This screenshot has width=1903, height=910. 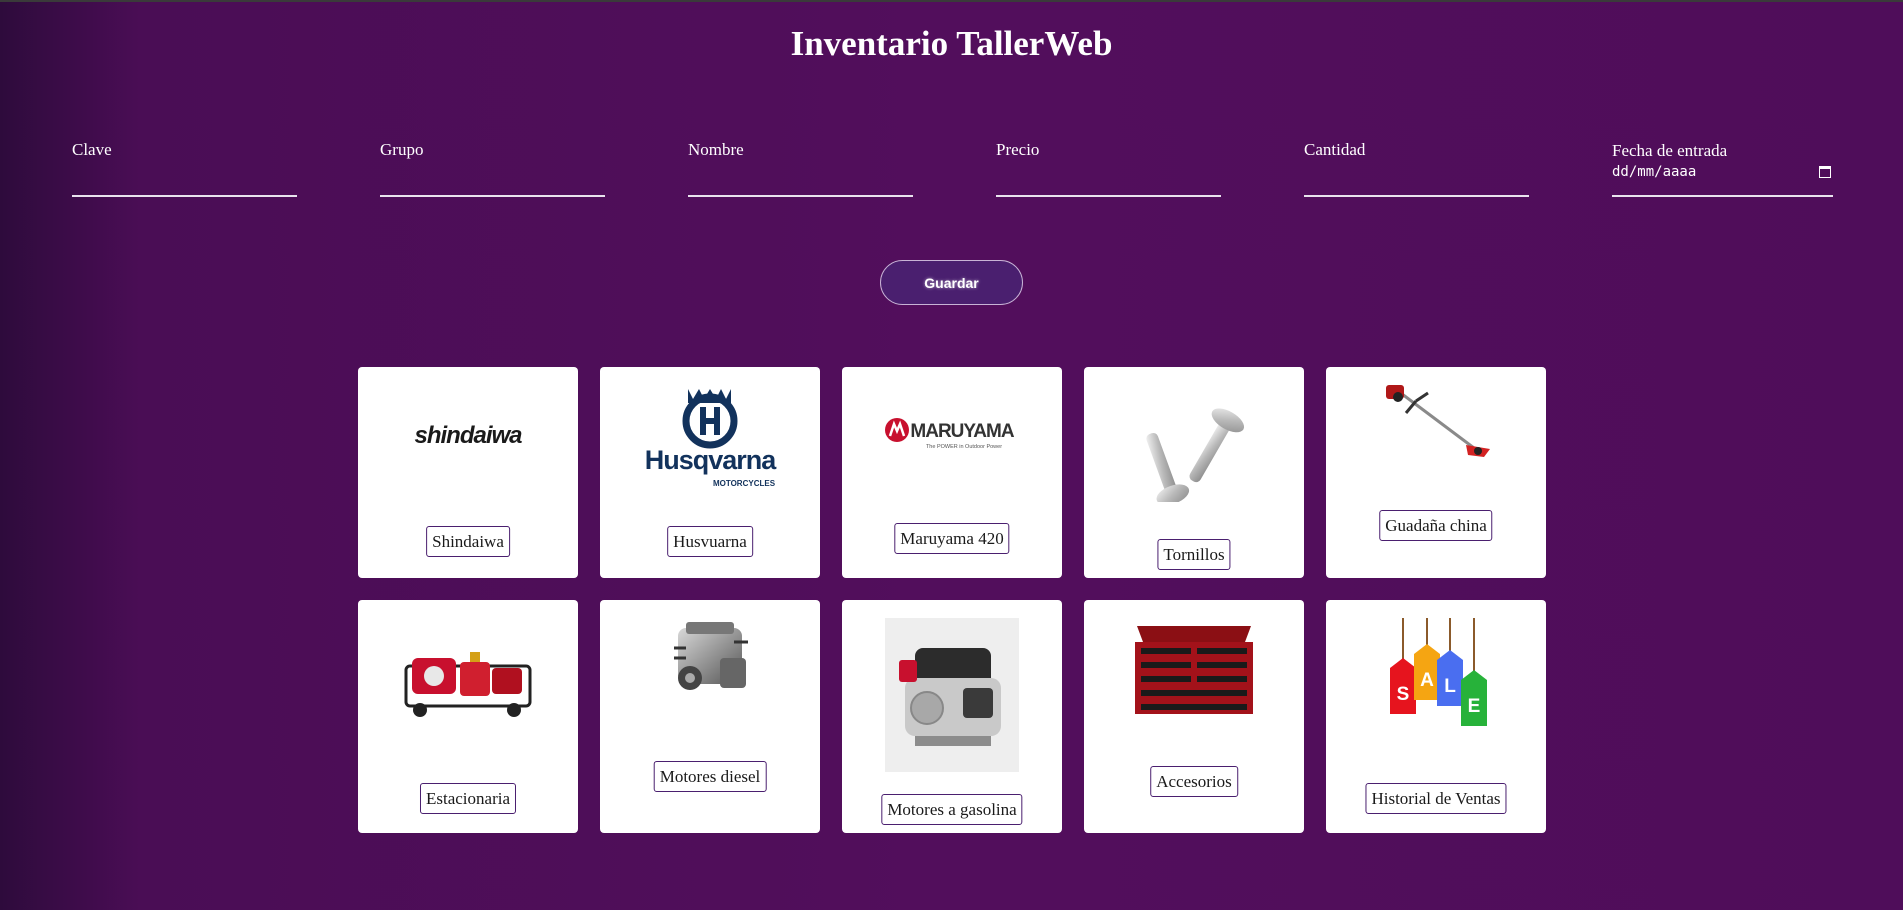 What do you see at coordinates (184, 168) in the screenshot?
I see `field-clave: Clave` at bounding box center [184, 168].